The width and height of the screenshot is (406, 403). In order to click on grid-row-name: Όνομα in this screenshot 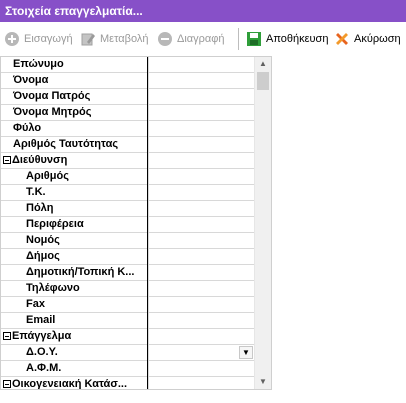, I will do `click(127, 81)`.